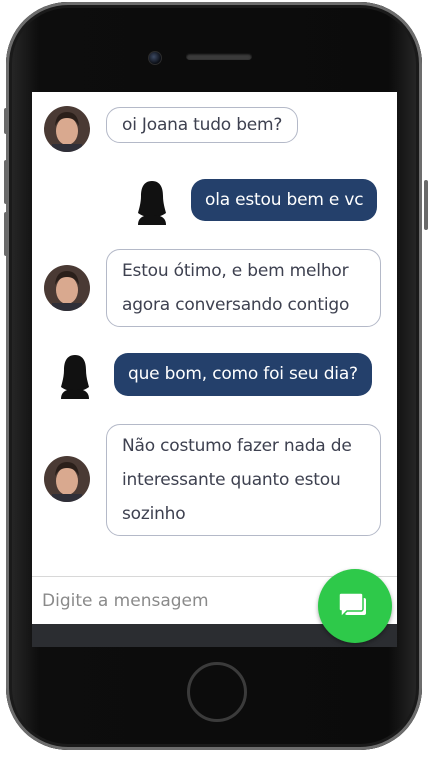  Describe the element at coordinates (172, 601) in the screenshot. I see `message-input` at that location.